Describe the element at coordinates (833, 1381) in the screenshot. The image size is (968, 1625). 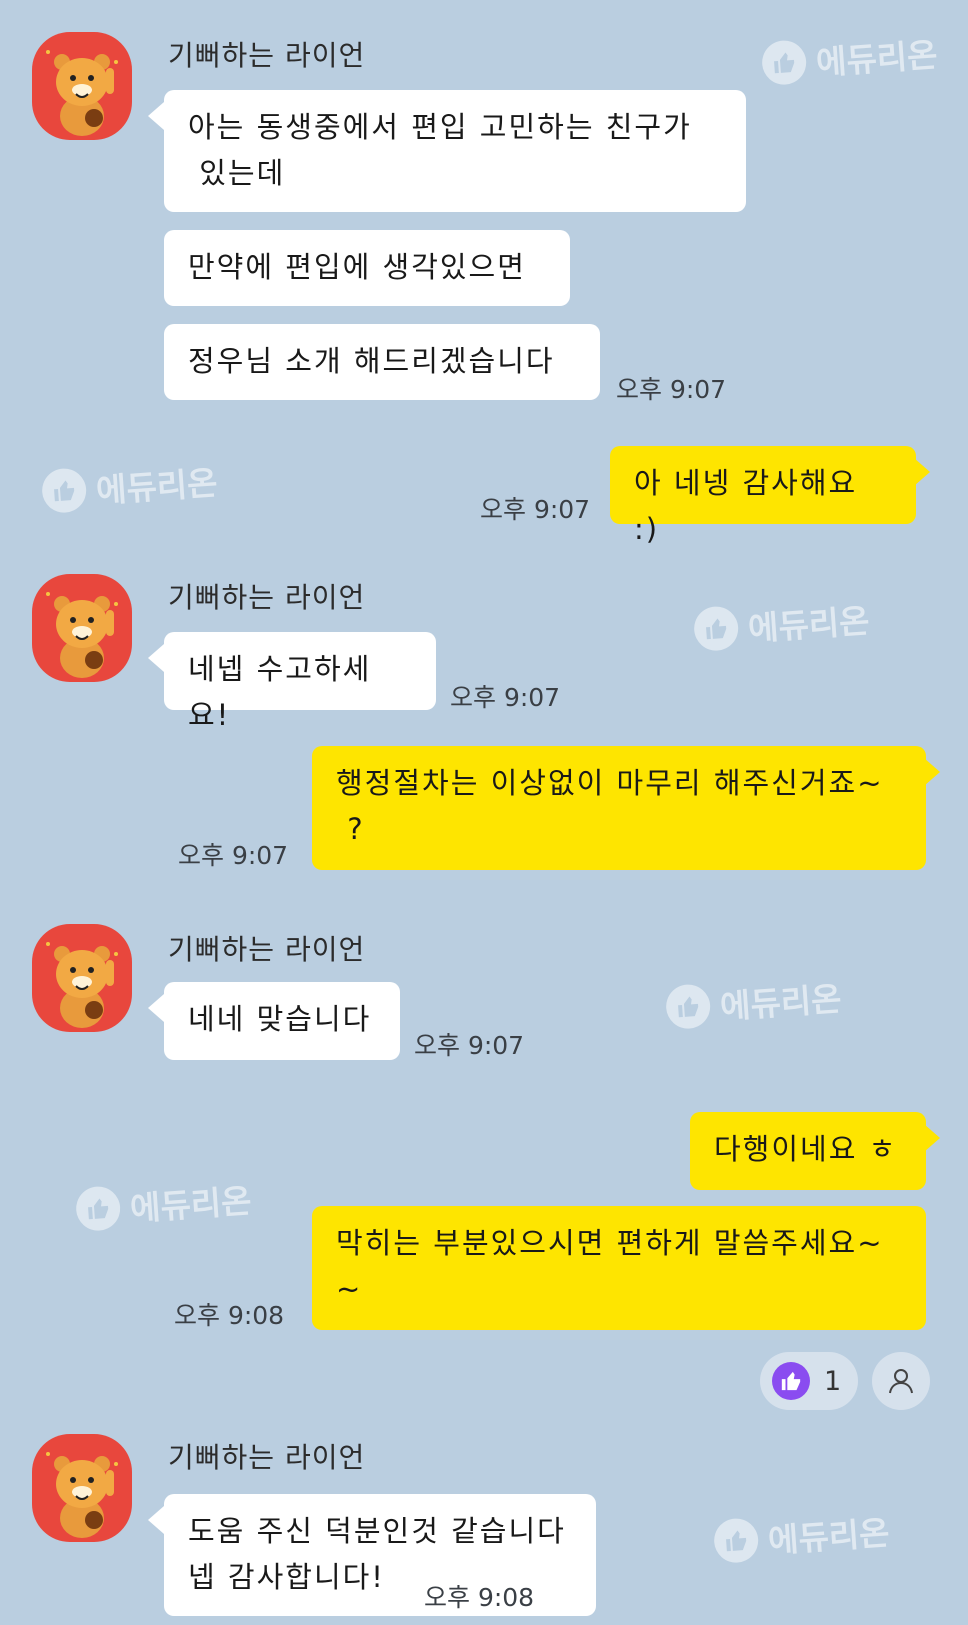
I see `reaction-count: 1` at that location.